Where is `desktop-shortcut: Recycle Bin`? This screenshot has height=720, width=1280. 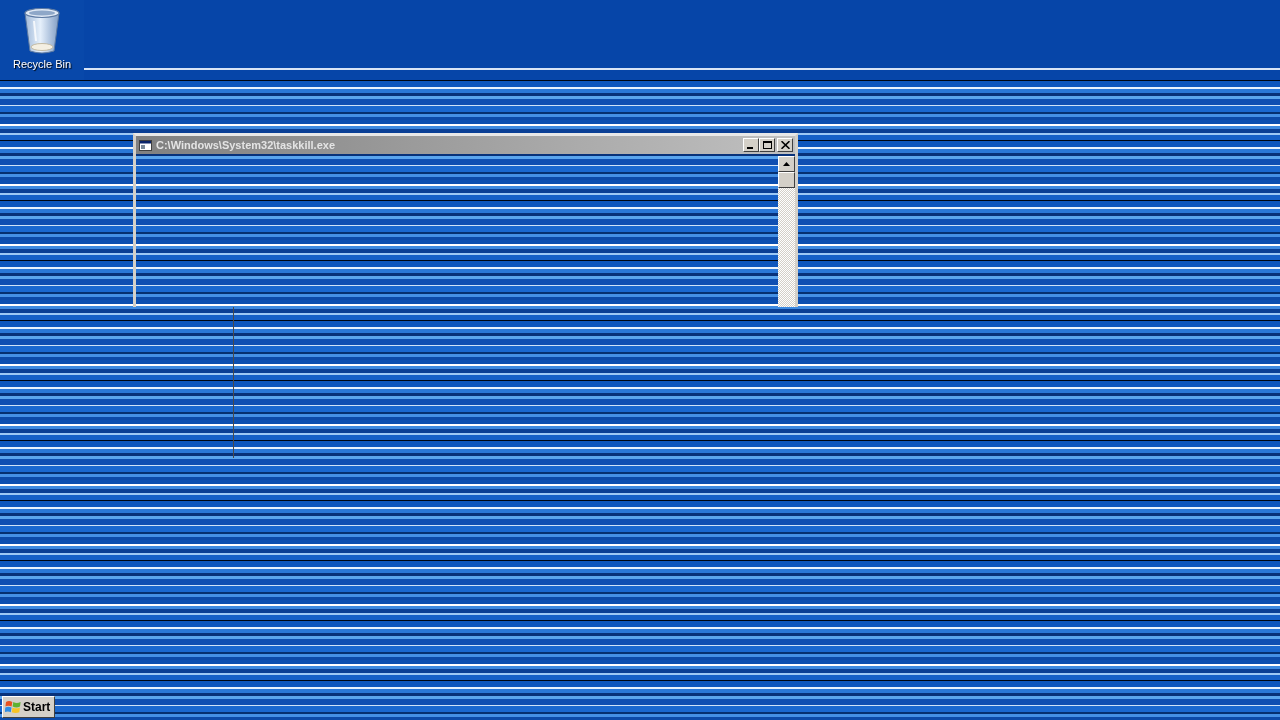
desktop-shortcut: Recycle Bin is located at coordinates (42, 38).